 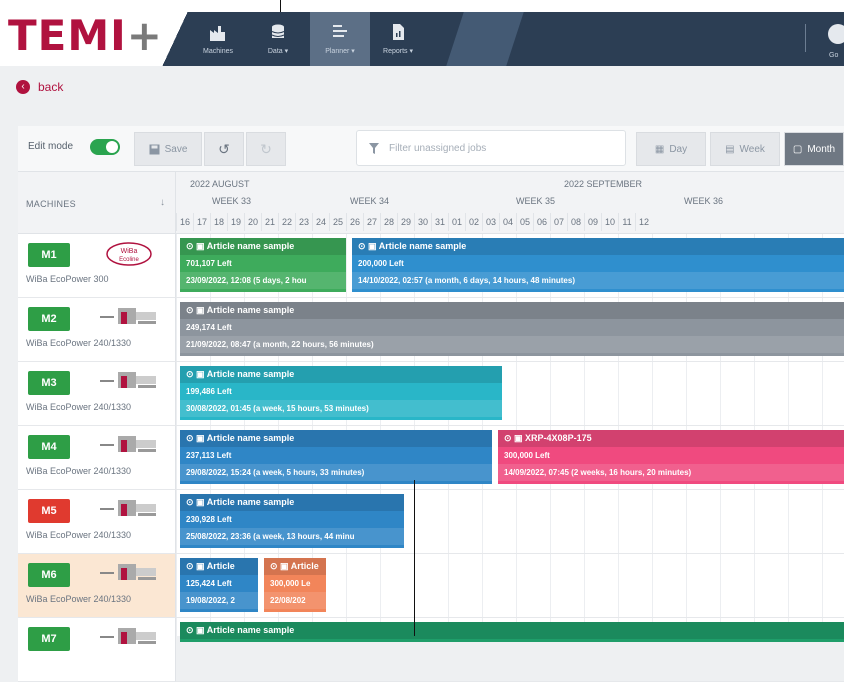 What do you see at coordinates (252, 222) in the screenshot?
I see `day-label: 20` at bounding box center [252, 222].